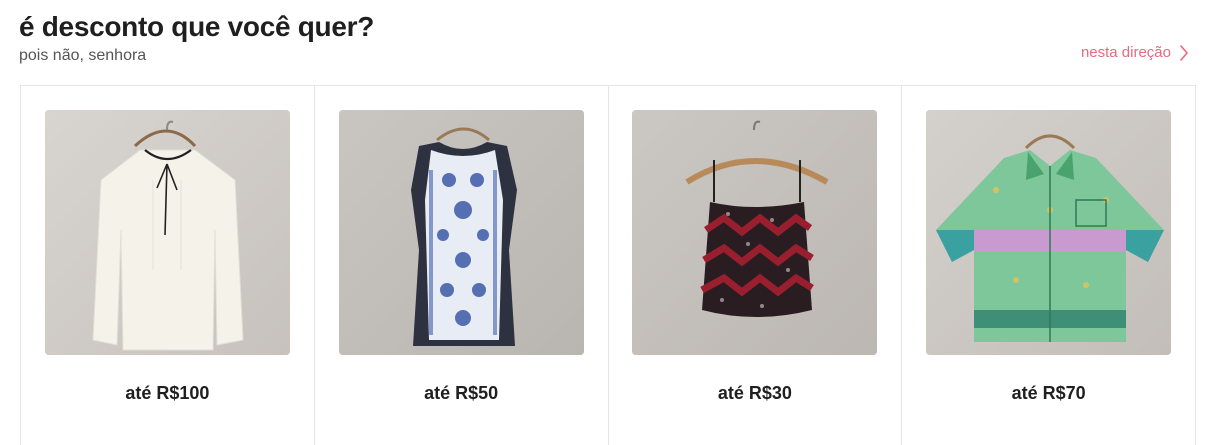 This screenshot has width=1212, height=445. What do you see at coordinates (461, 393) in the screenshot?
I see `price-label: até R$50` at bounding box center [461, 393].